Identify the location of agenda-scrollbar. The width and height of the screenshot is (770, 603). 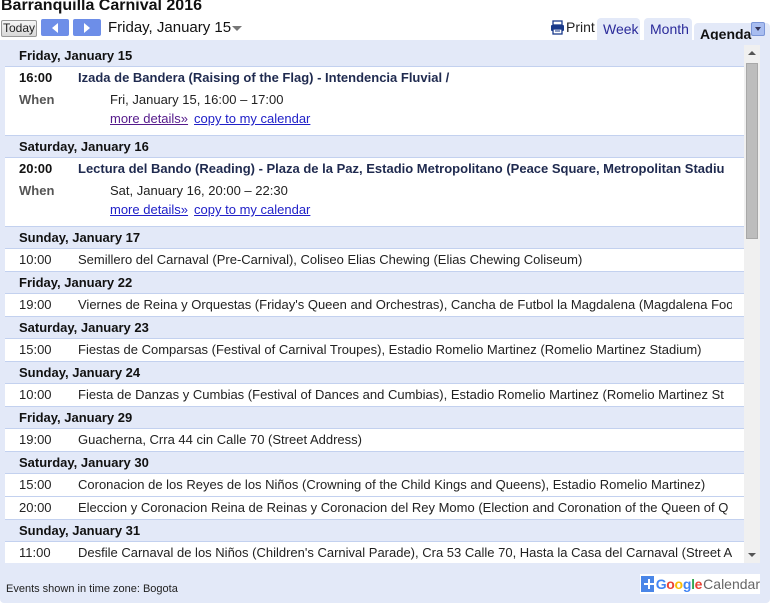
(752, 304).